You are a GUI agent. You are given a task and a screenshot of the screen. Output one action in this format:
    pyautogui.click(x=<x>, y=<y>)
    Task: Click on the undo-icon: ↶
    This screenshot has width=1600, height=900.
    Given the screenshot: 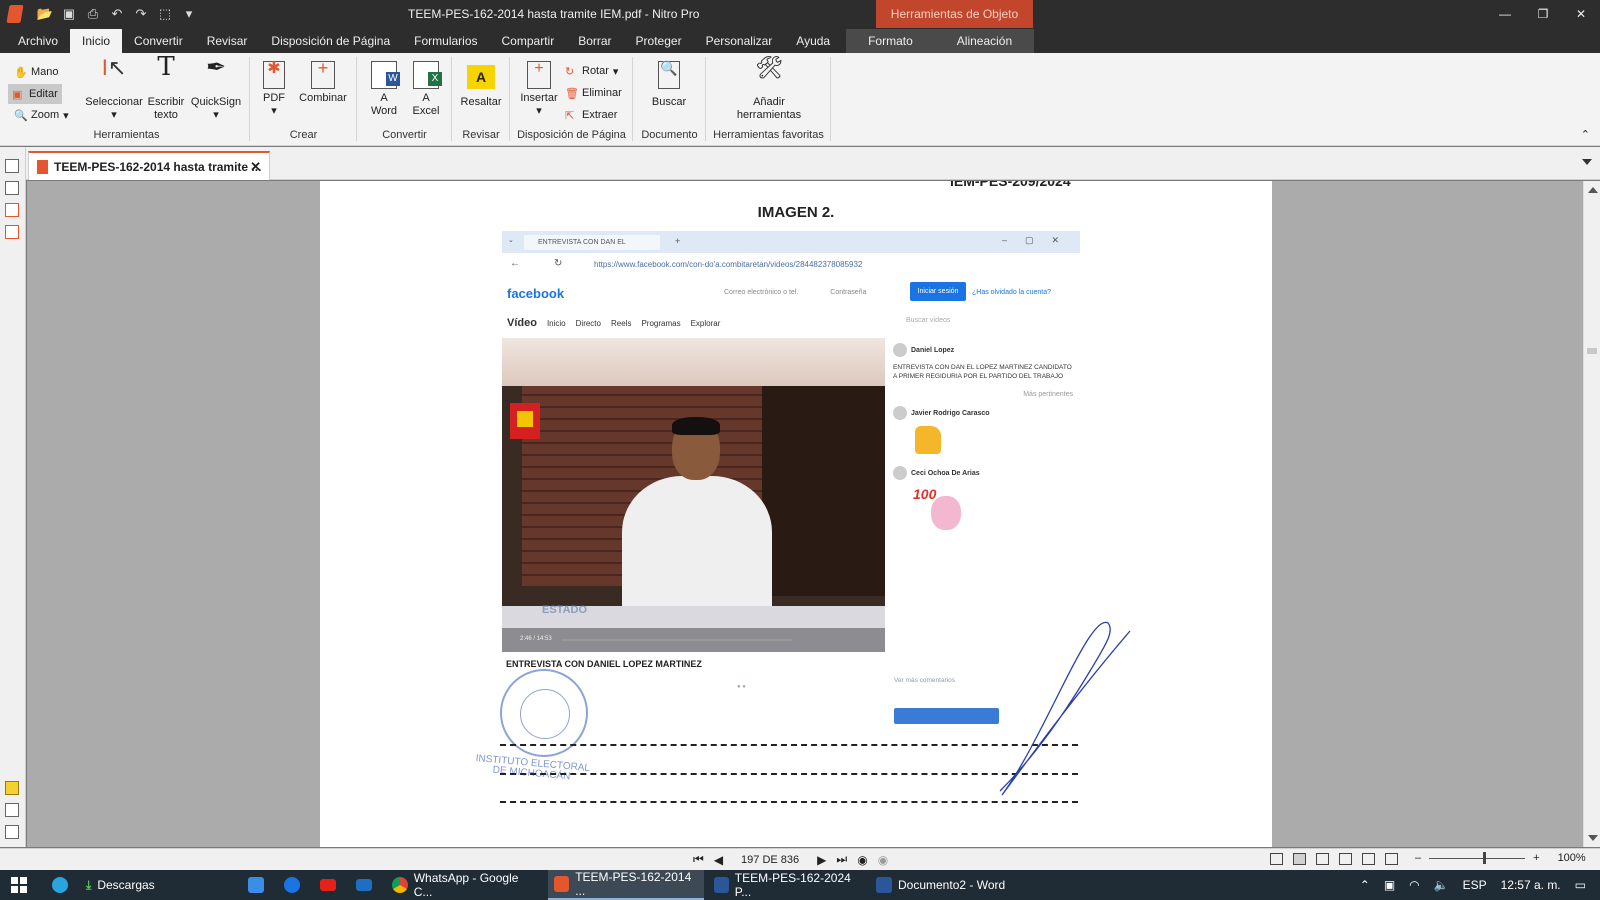 What is the action you would take?
    pyautogui.click(x=117, y=14)
    